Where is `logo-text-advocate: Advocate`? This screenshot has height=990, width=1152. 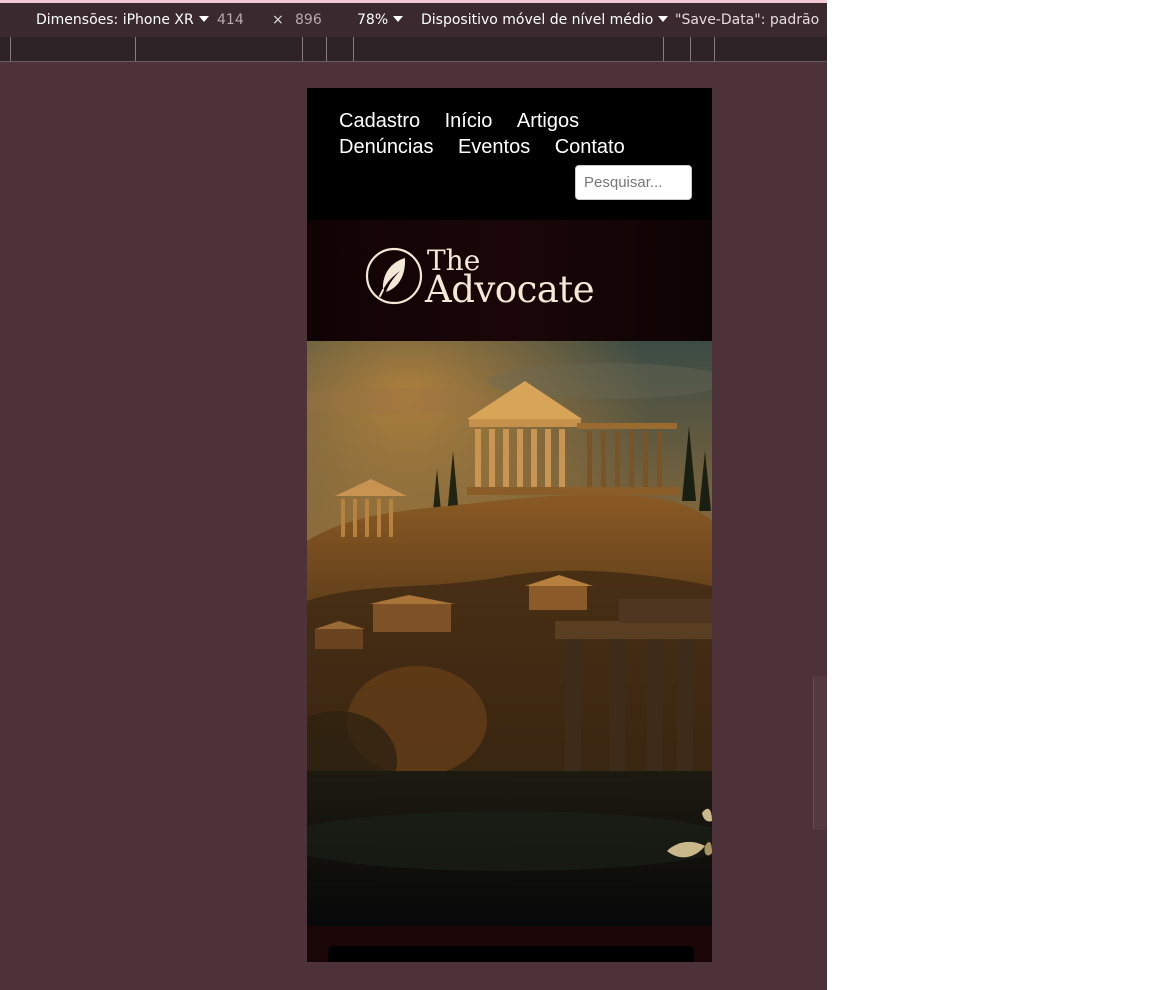 logo-text-advocate: Advocate is located at coordinates (510, 289).